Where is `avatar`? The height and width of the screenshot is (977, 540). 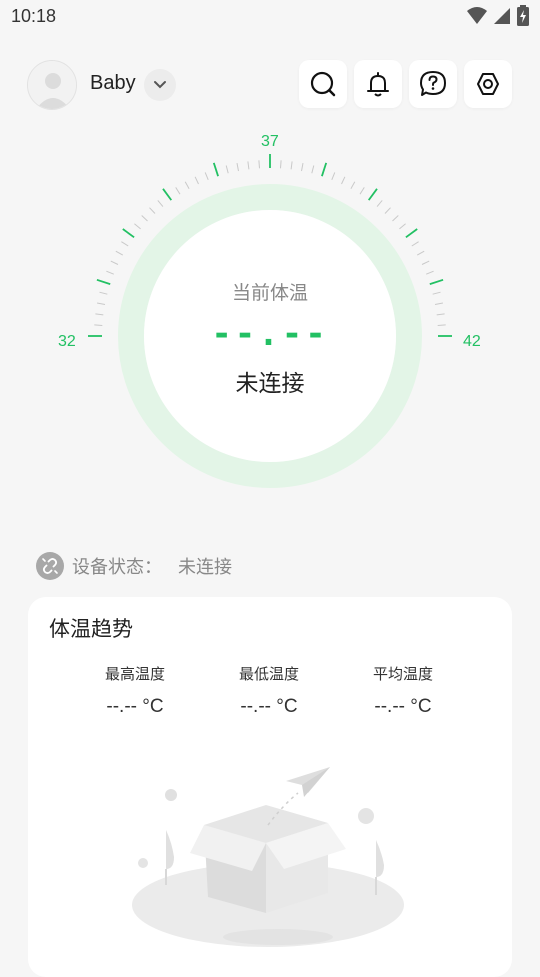 avatar is located at coordinates (52, 85).